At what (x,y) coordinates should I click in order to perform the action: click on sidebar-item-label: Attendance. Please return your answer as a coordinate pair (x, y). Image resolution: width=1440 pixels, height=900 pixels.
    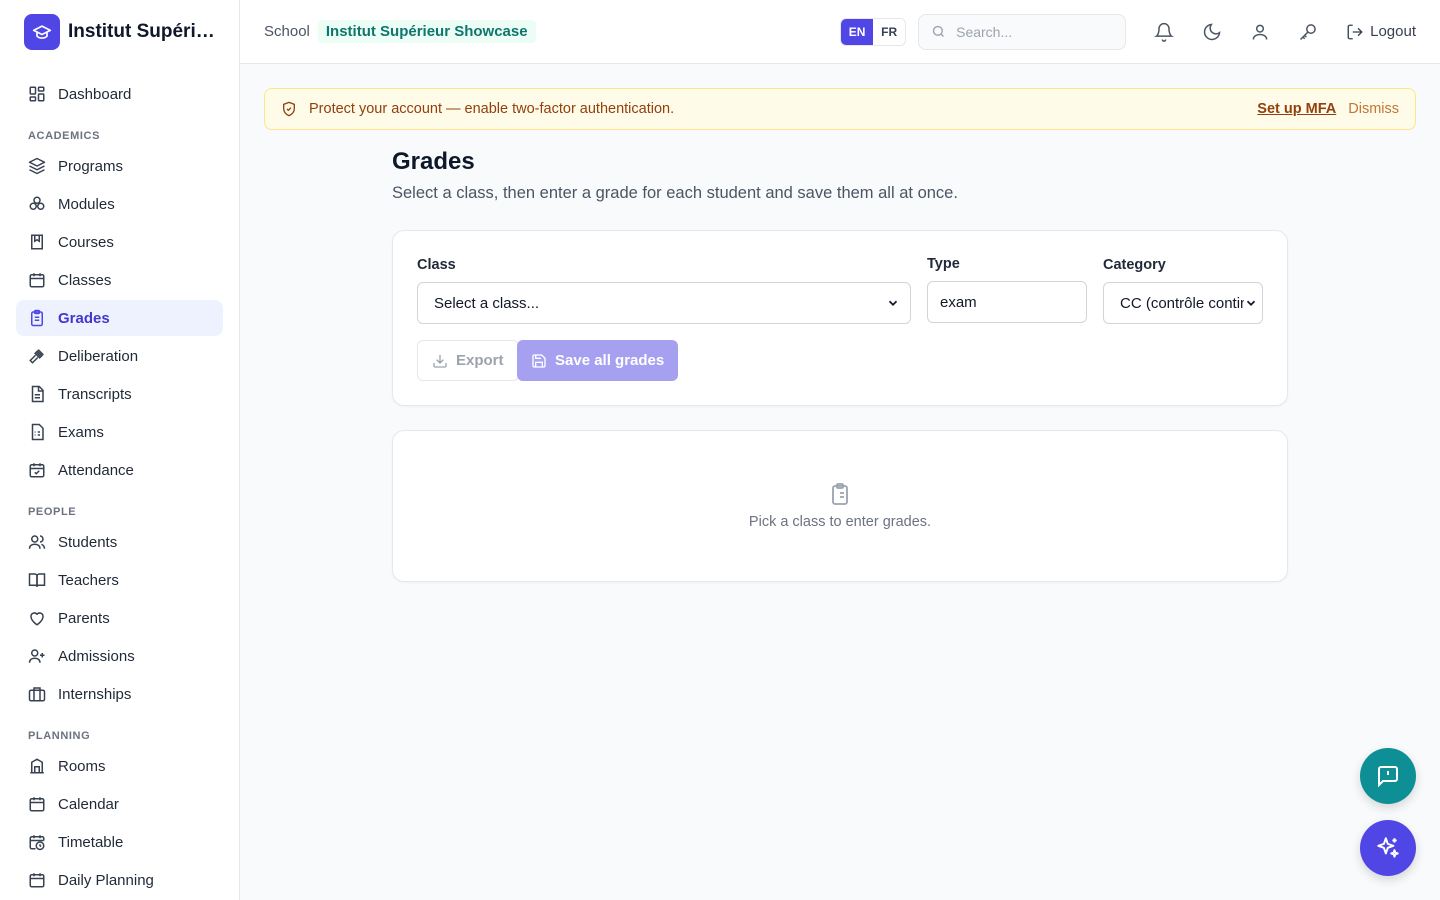
    Looking at the image, I should click on (96, 470).